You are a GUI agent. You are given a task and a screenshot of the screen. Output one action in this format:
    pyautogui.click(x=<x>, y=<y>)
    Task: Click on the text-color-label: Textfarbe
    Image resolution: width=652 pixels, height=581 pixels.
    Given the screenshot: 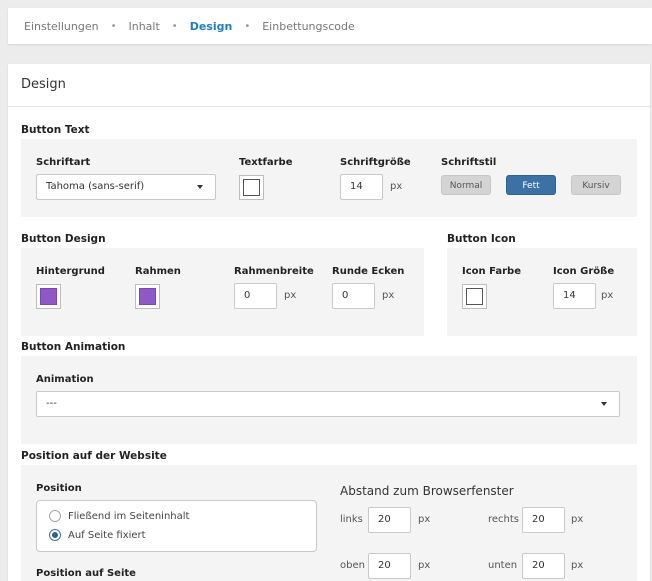 What is the action you would take?
    pyautogui.click(x=266, y=162)
    